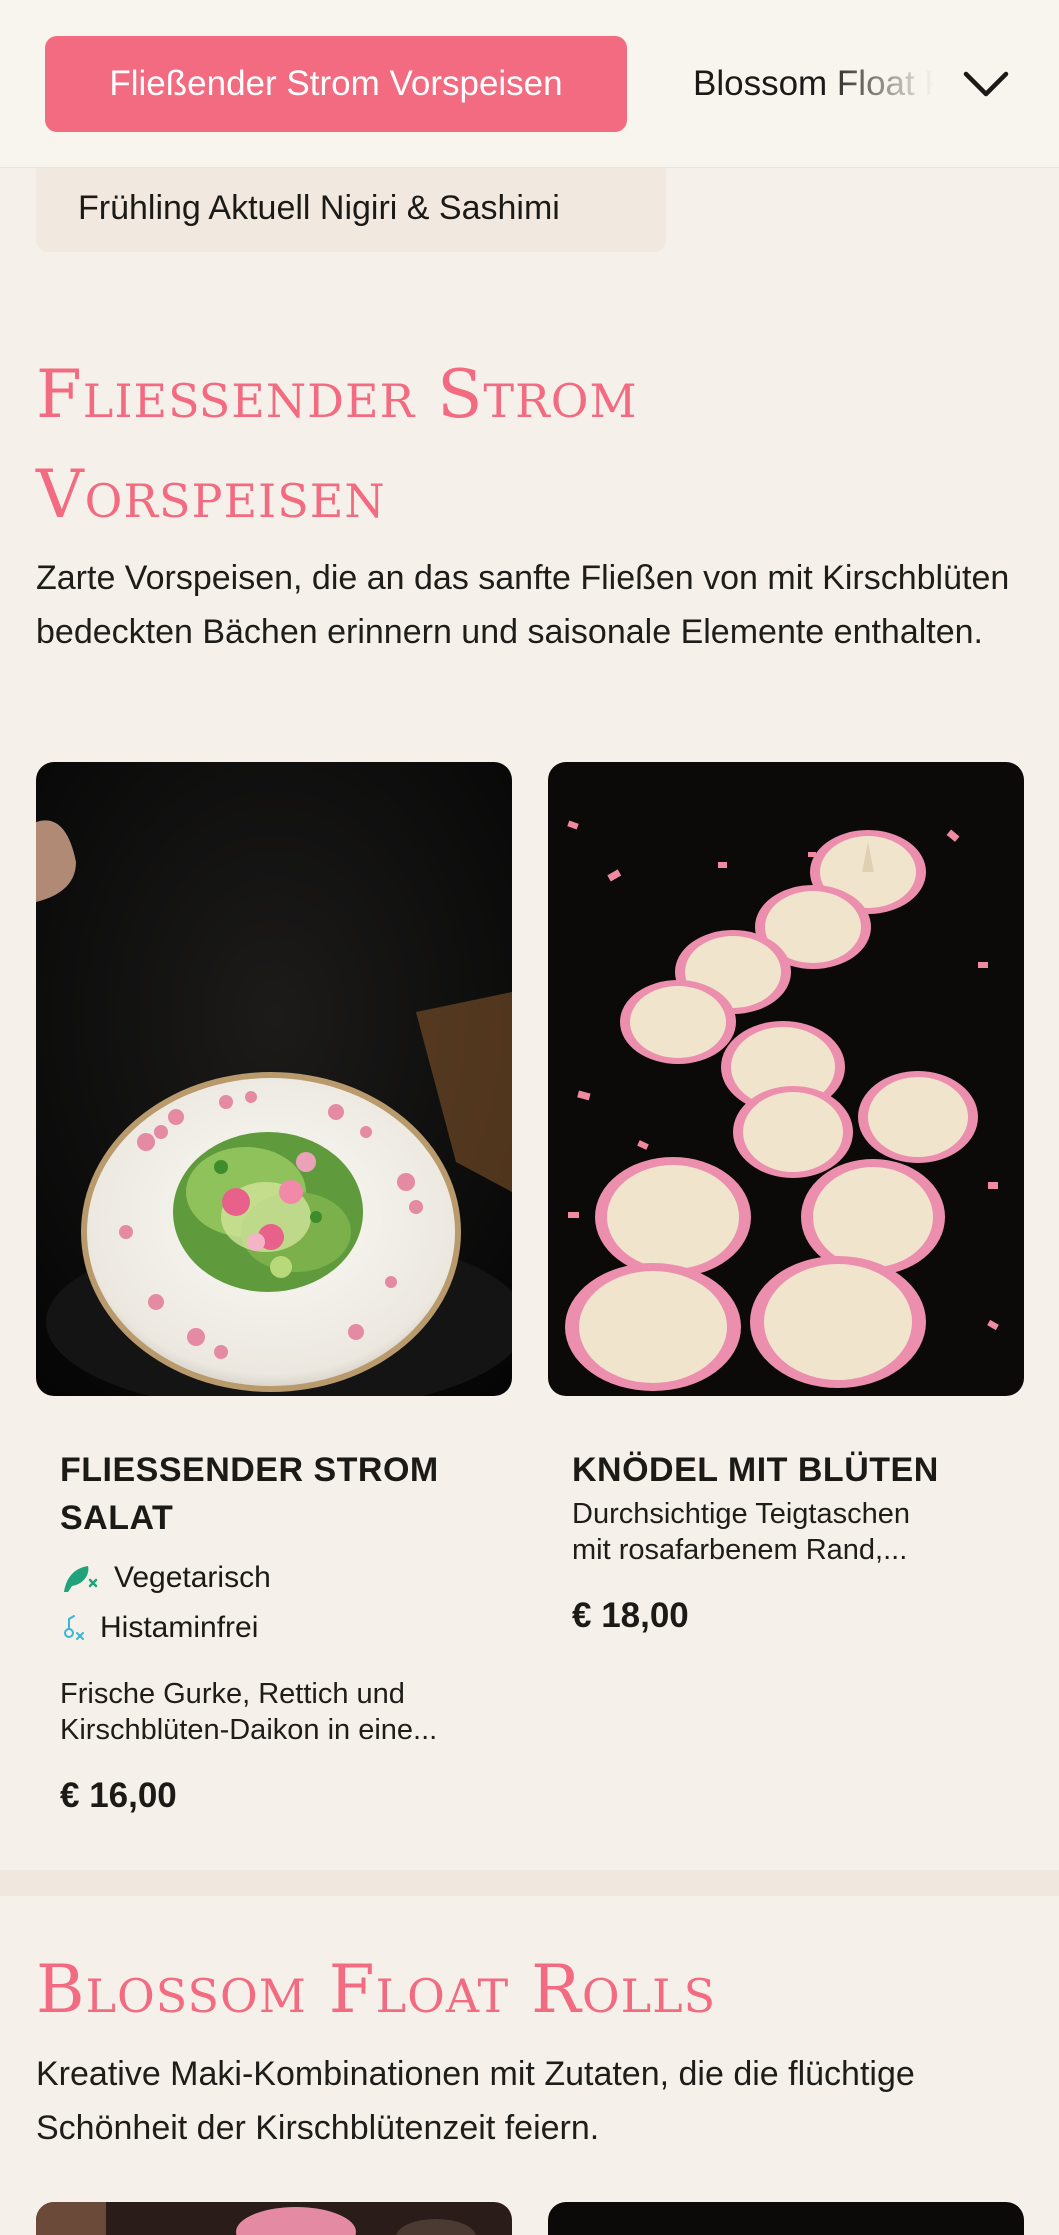 The image size is (1059, 2235). What do you see at coordinates (249, 1494) in the screenshot?
I see `dish-name: Fließender Strom Salat` at bounding box center [249, 1494].